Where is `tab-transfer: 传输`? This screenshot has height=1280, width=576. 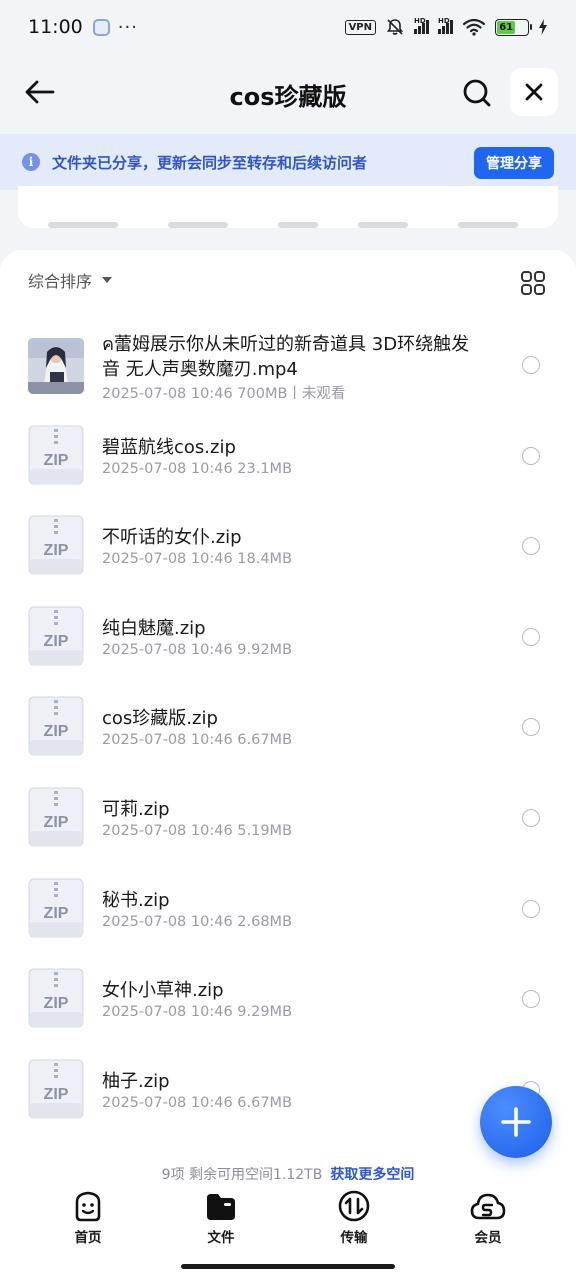
tab-transfer: 传输 is located at coordinates (354, 1218).